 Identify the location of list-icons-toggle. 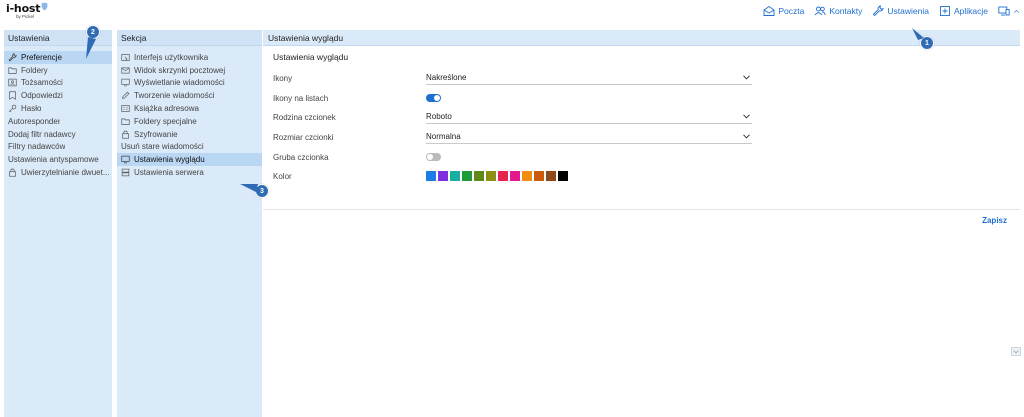
(433, 98).